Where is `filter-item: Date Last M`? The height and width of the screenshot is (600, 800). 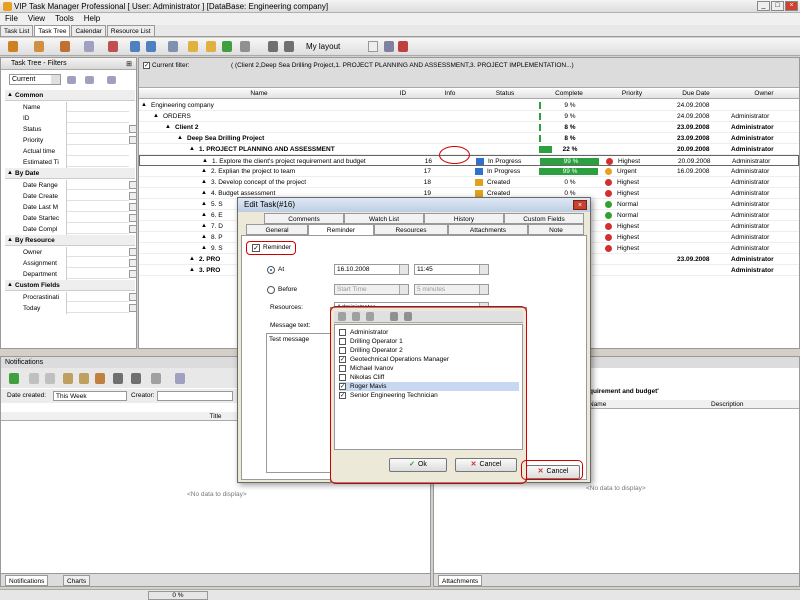 filter-item: Date Last M is located at coordinates (71, 207).